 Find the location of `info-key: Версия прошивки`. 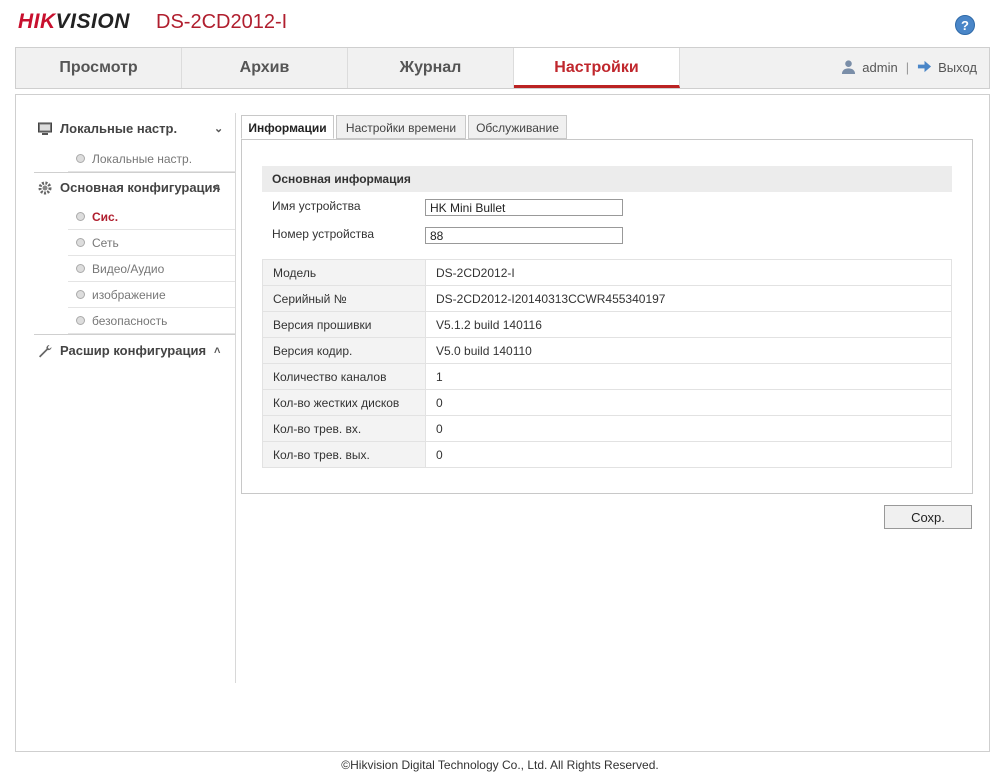

info-key: Версия прошивки is located at coordinates (344, 324).